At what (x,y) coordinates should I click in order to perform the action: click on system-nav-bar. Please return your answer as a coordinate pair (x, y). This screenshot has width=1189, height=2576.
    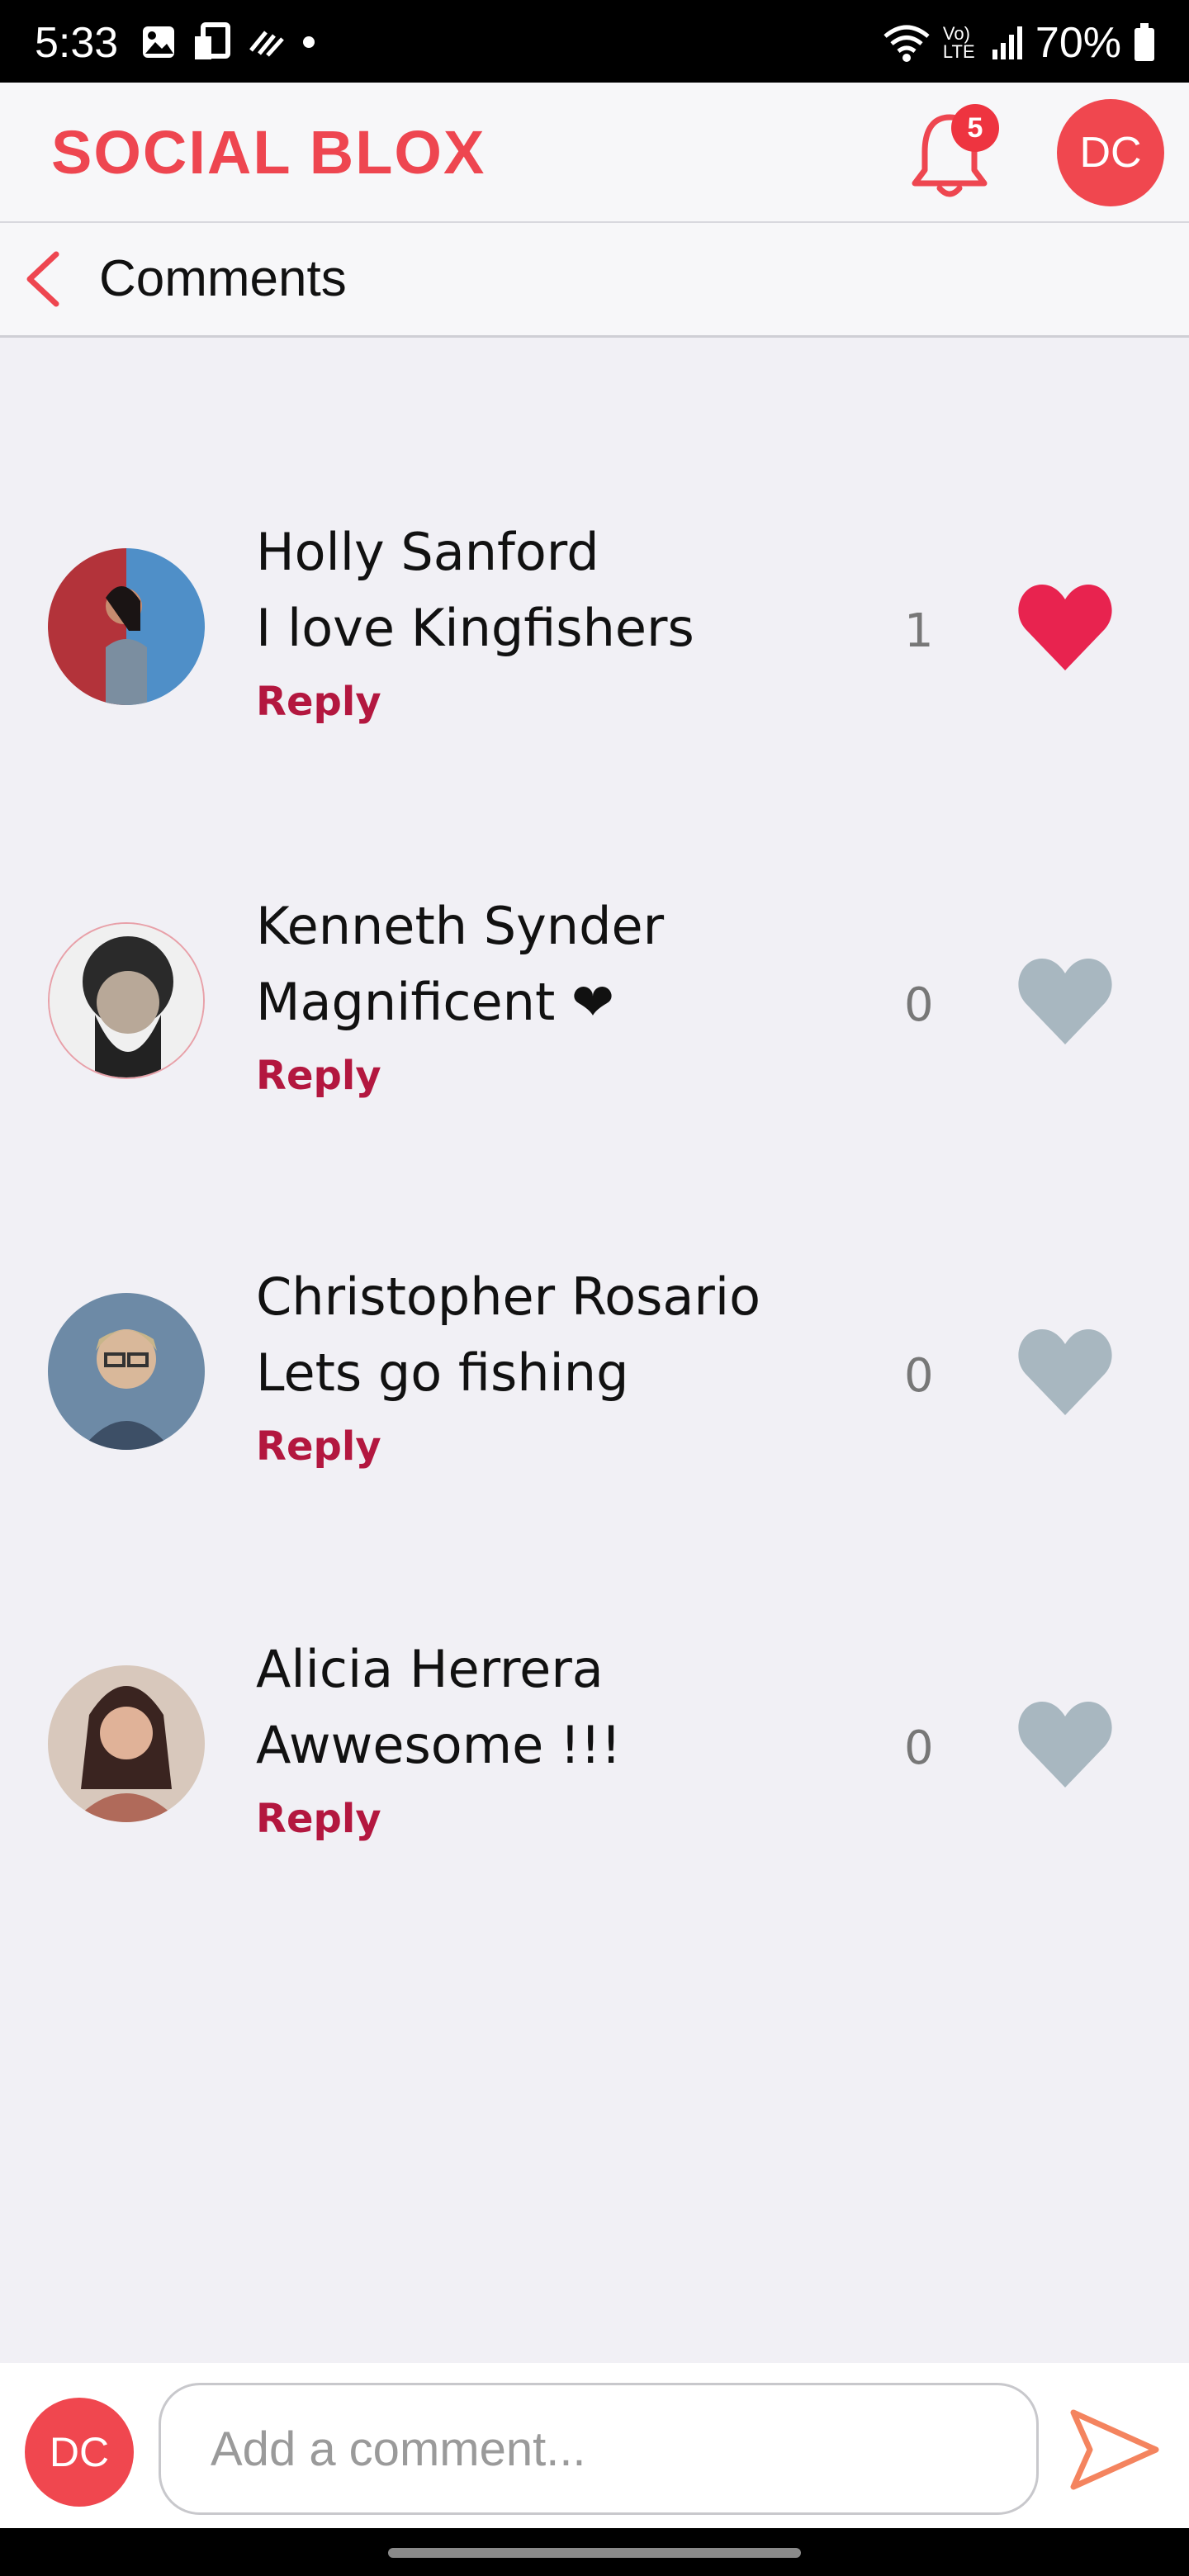
    Looking at the image, I should click on (594, 2552).